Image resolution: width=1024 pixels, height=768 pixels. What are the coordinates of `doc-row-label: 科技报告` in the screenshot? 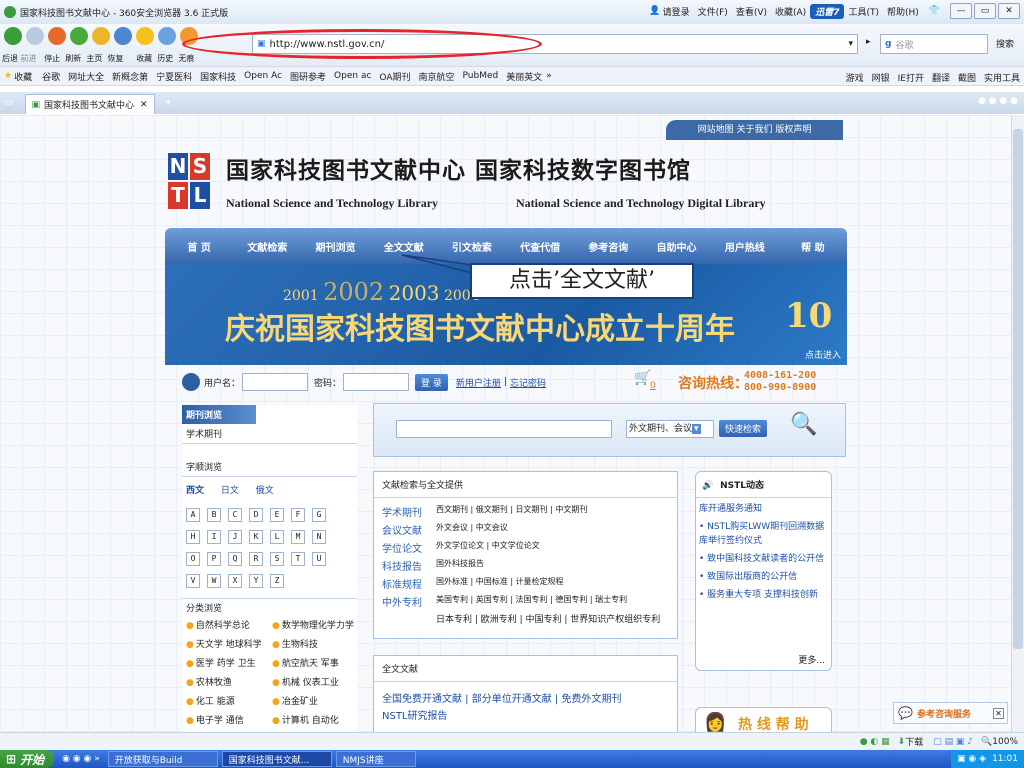 It's located at (407, 565).